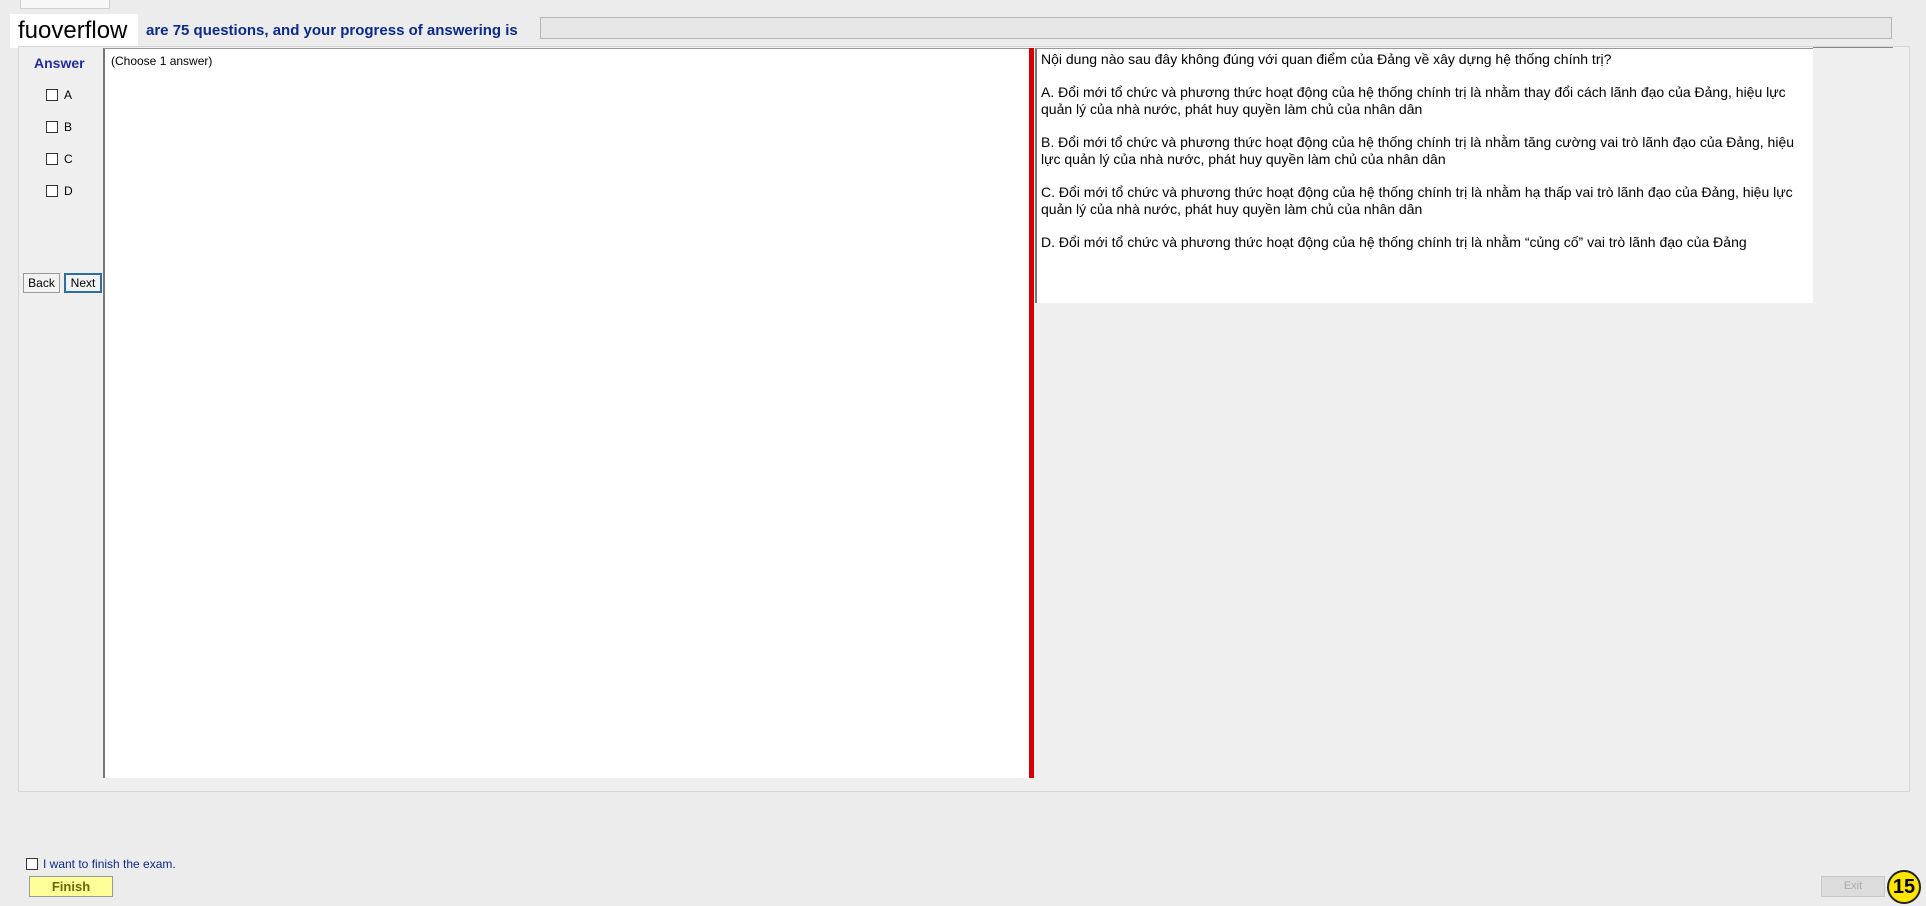 The height and width of the screenshot is (906, 1926). Describe the element at coordinates (59, 191) in the screenshot. I see `answer-option-d: D` at that location.